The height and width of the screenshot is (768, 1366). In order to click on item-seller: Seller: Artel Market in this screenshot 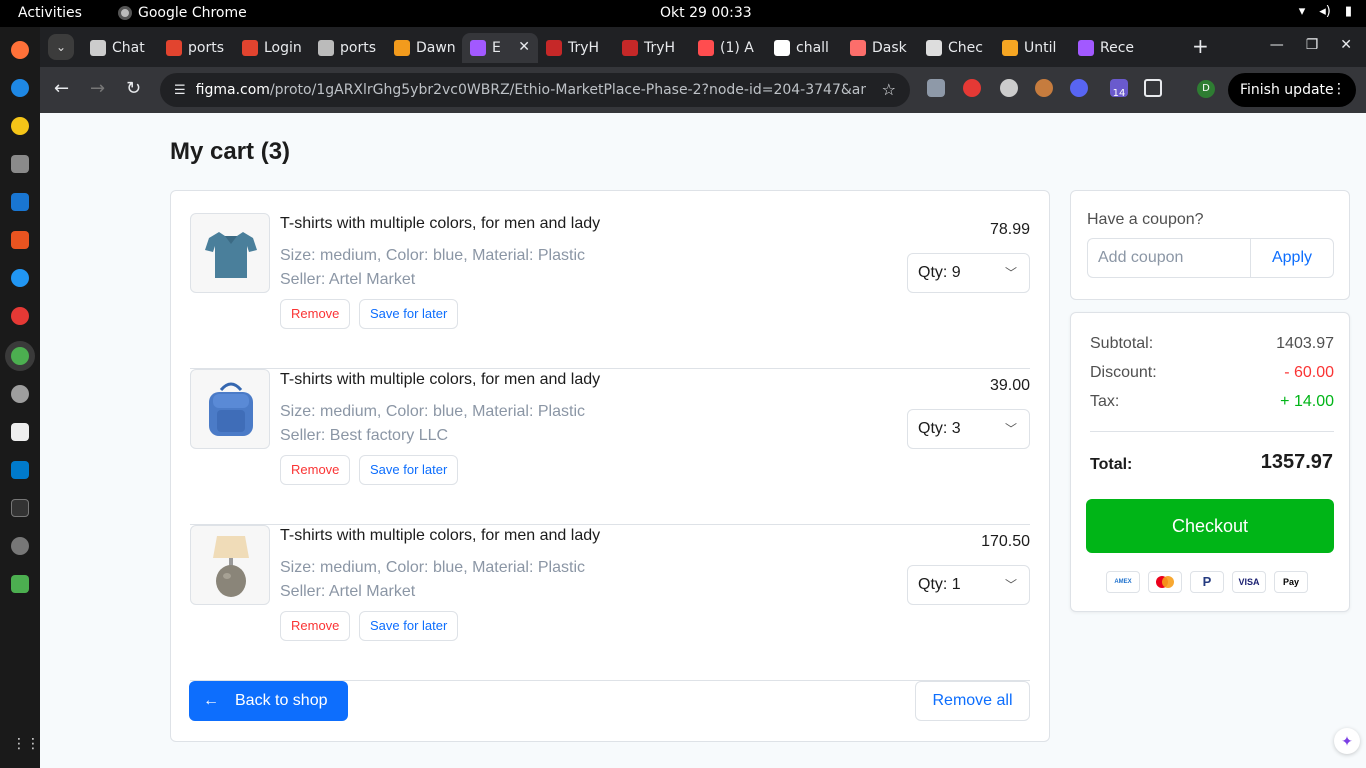, I will do `click(348, 591)`.